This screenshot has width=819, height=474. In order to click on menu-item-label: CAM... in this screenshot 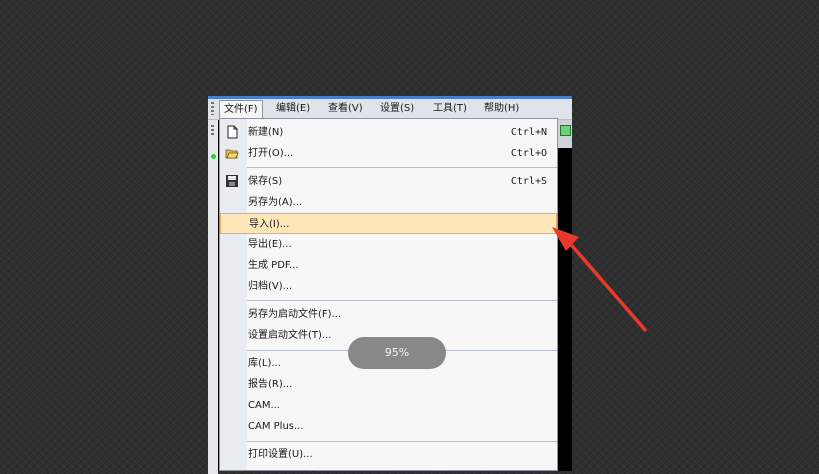, I will do `click(264, 405)`.